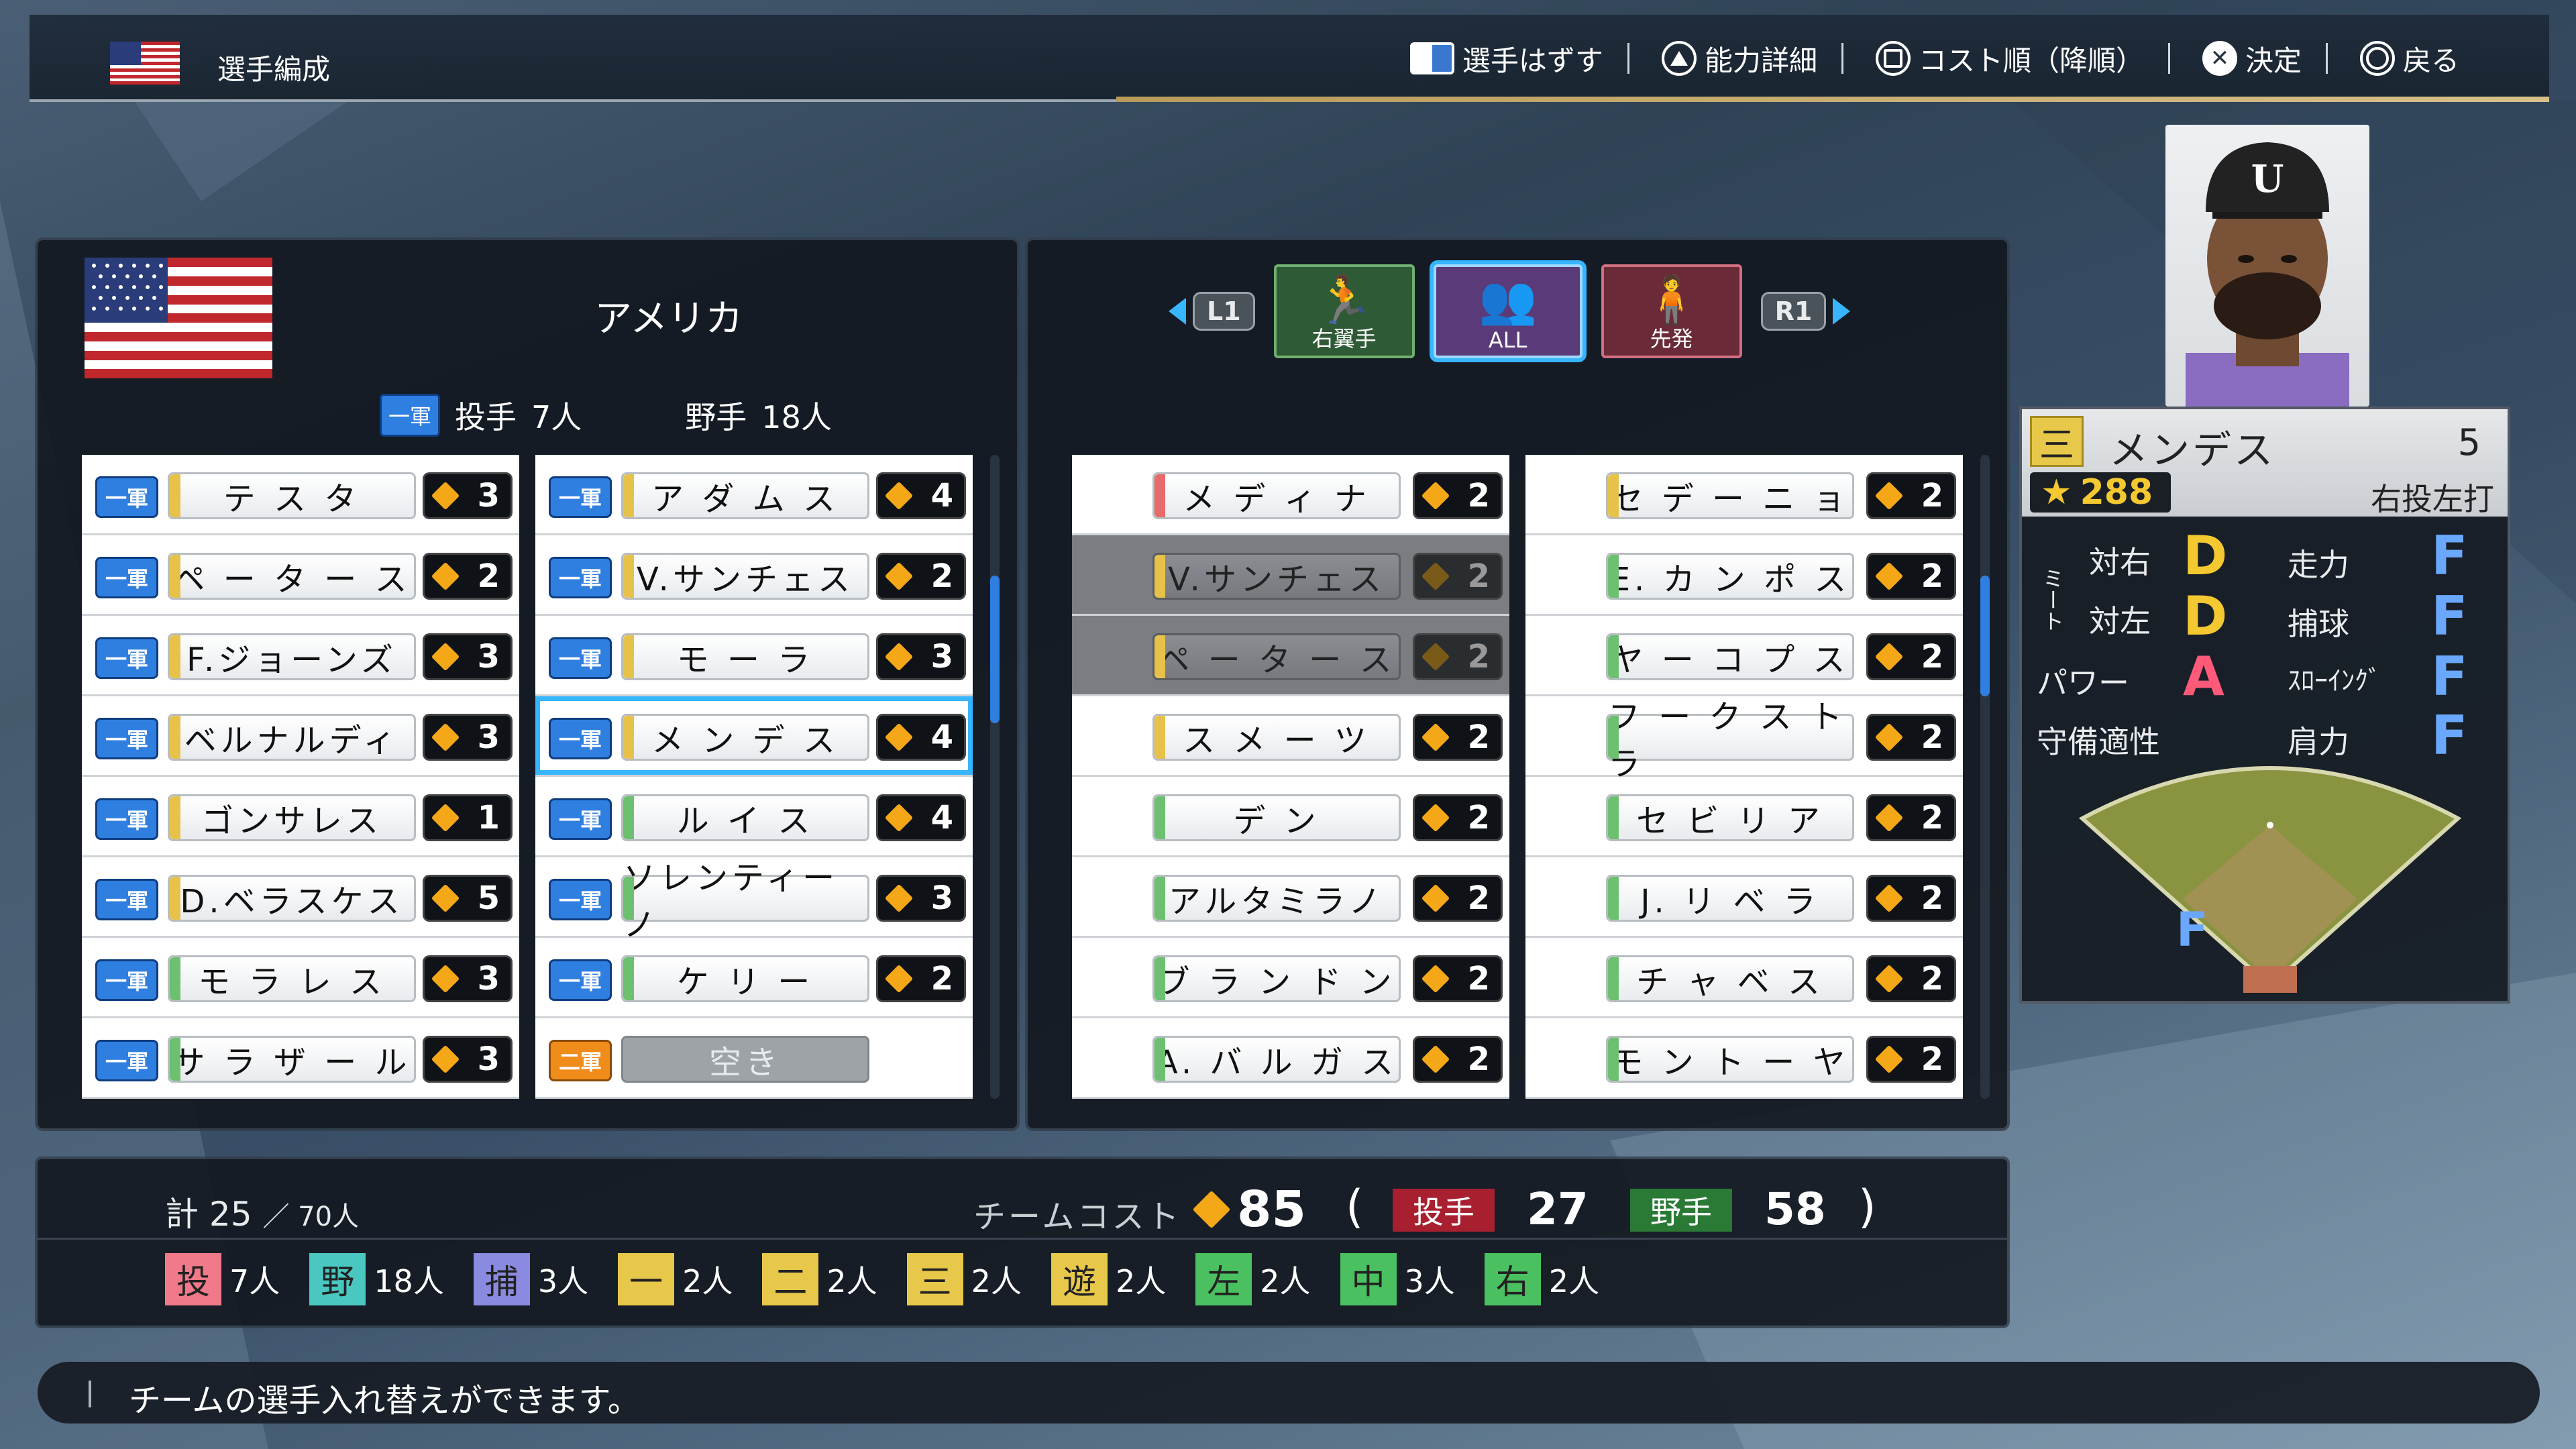 This screenshot has width=2576, height=1449. What do you see at coordinates (2219, 58) in the screenshot?
I see `cross-button-icon: ✕` at bounding box center [2219, 58].